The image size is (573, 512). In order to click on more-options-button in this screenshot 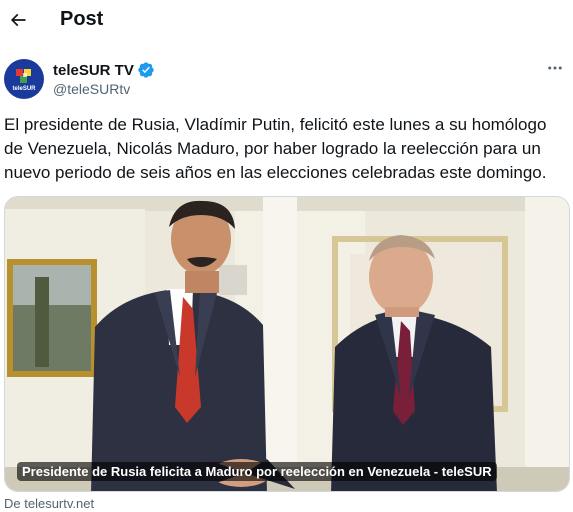, I will do `click(555, 68)`.